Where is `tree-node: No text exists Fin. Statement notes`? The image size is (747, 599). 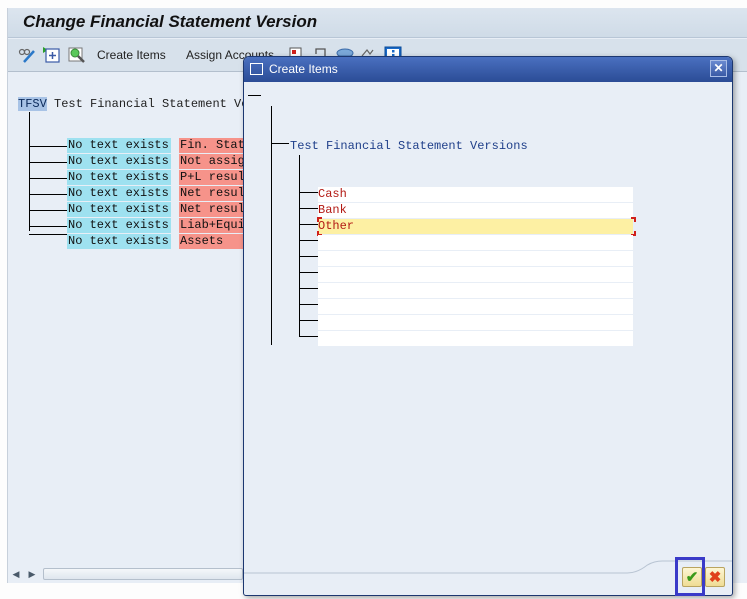 tree-node: No text exists Fin. Statement notes is located at coordinates (129, 145).